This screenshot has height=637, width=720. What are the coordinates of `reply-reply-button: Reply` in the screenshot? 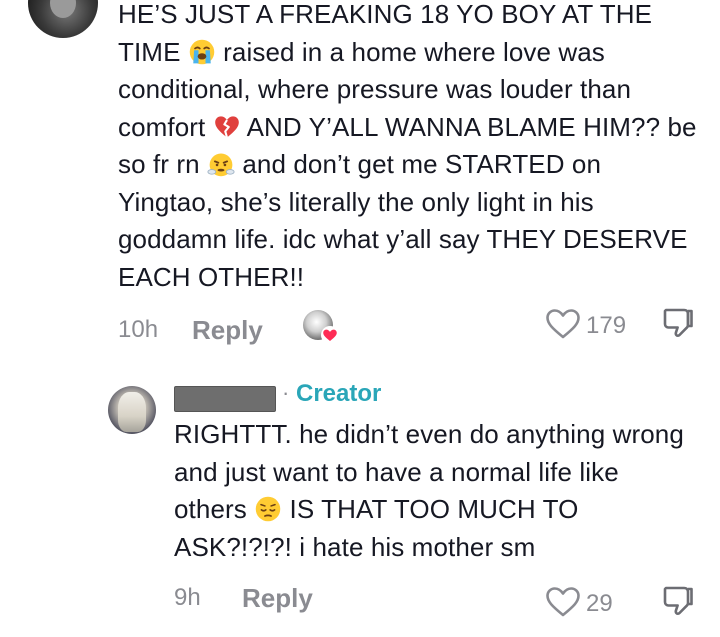 It's located at (277, 598).